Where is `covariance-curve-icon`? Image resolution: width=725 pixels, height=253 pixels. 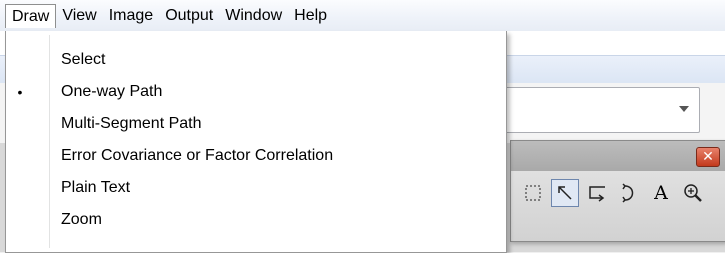 covariance-curve-icon is located at coordinates (629, 193).